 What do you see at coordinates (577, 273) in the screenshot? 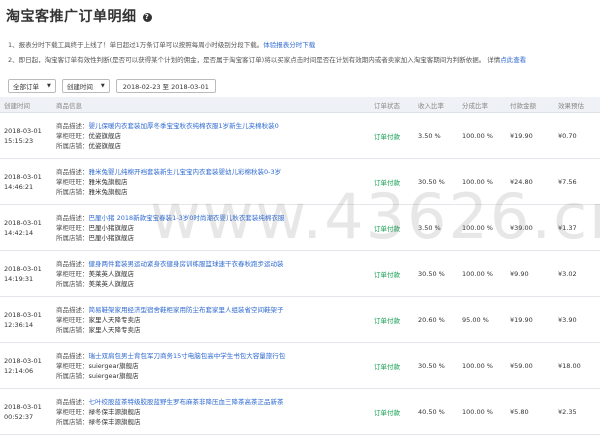
I see `estimated-effect: ¥3.02` at bounding box center [577, 273].